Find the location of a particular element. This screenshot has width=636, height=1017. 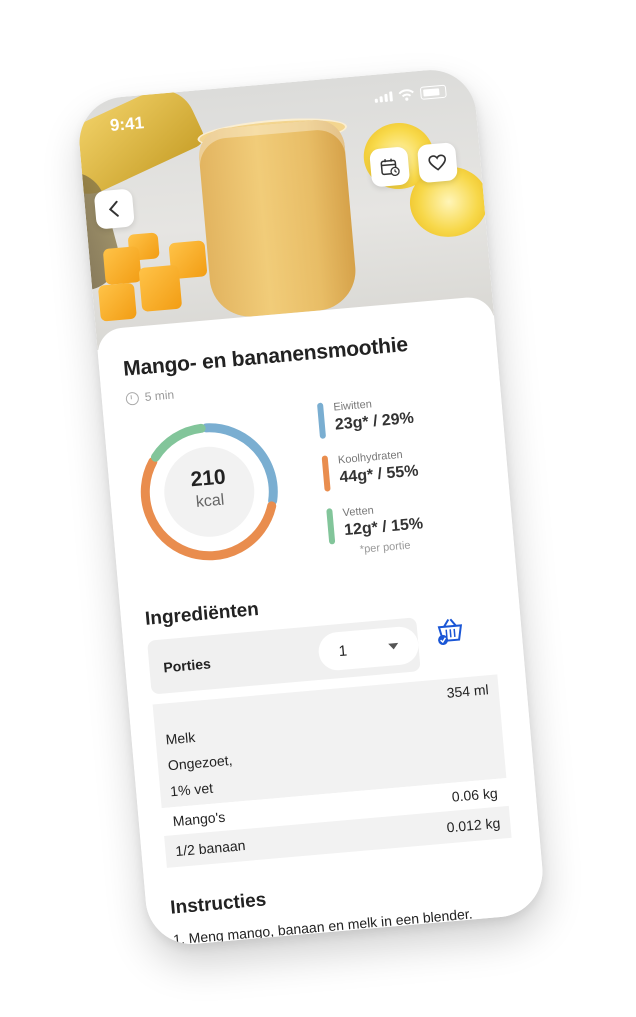

macro-koolhydraten: Koolhydraten 44g* / 55% is located at coordinates (413, 467).